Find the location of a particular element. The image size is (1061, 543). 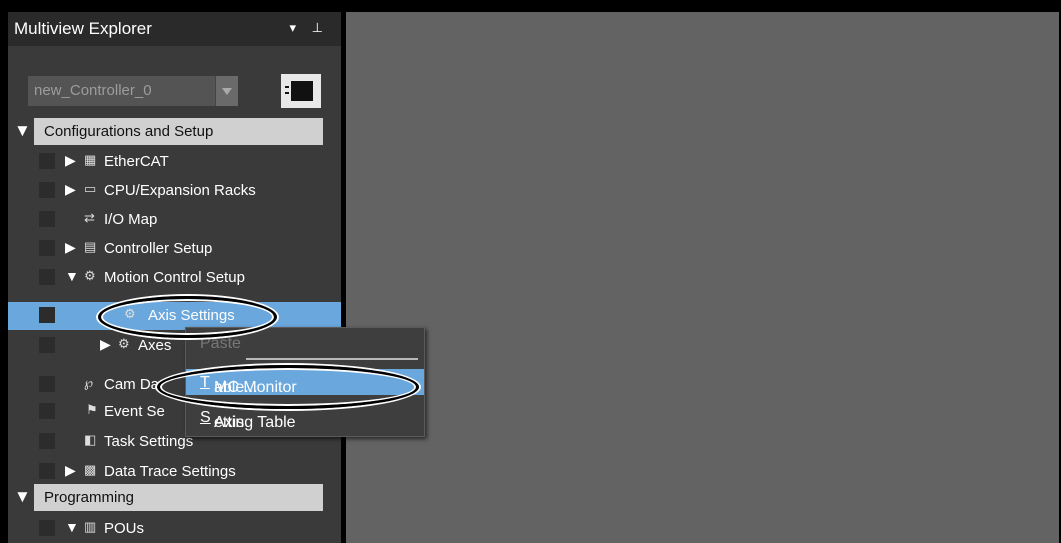

menu-separator is located at coordinates (332, 359).